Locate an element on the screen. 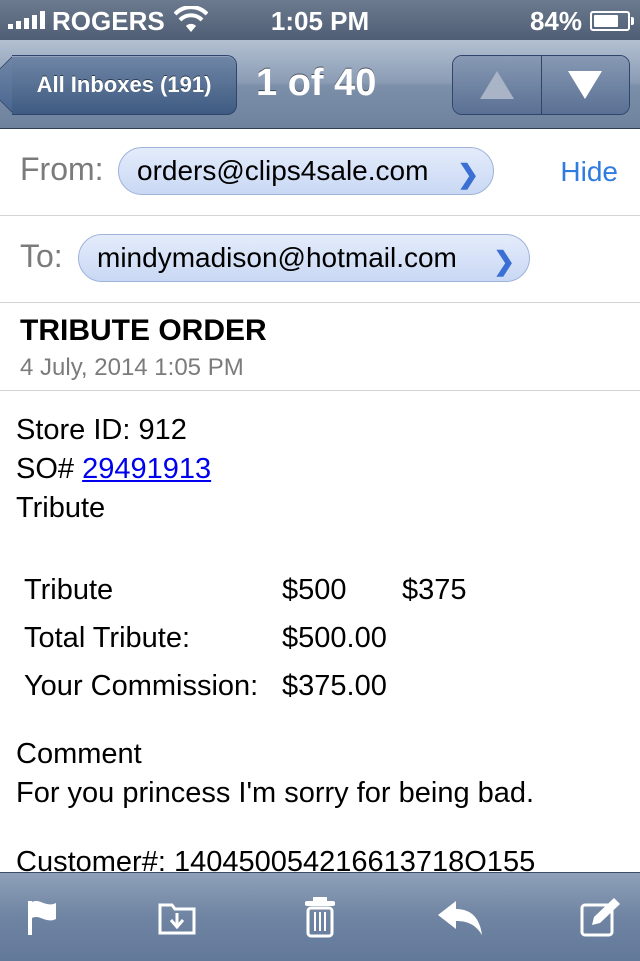 The height and width of the screenshot is (961, 640). bottom-toolbar is located at coordinates (320, 916).